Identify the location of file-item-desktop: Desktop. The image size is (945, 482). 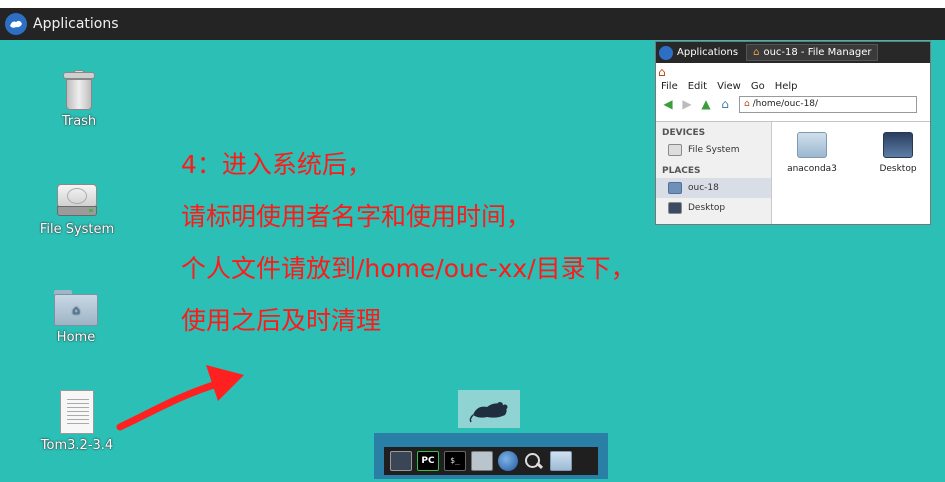
(898, 153).